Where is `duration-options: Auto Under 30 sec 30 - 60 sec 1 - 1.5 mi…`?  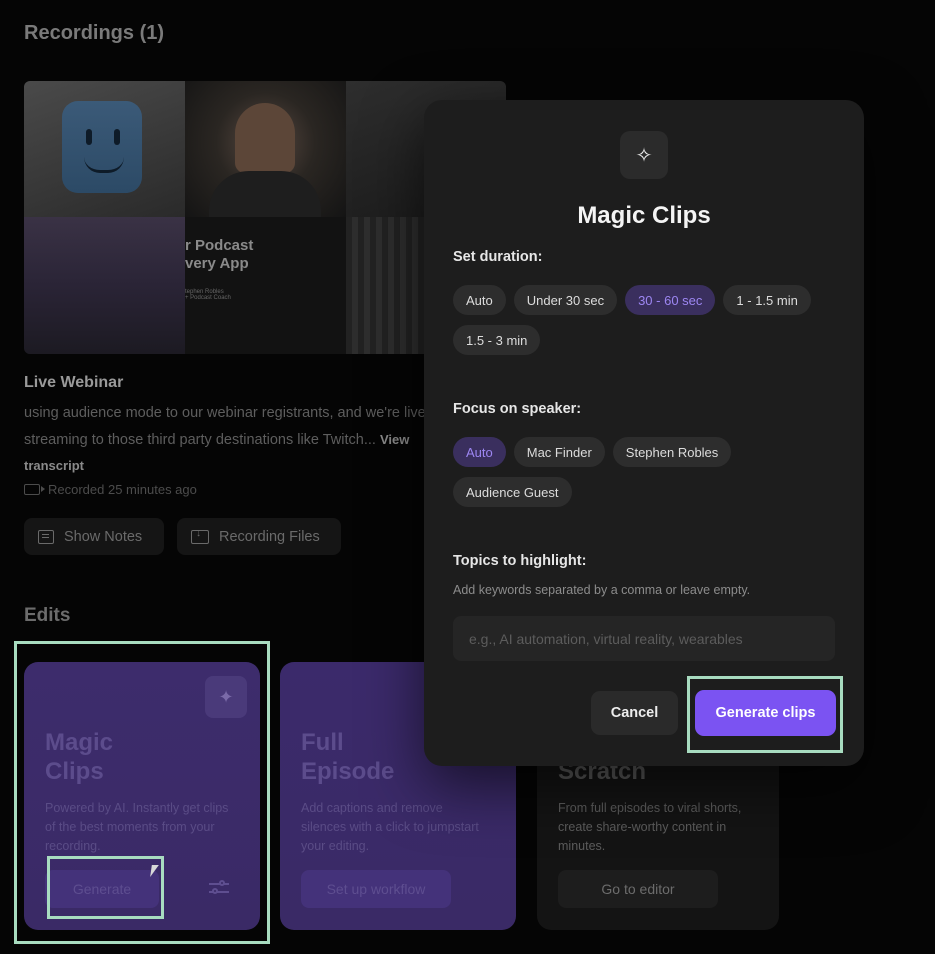
duration-options: Auto Under 30 sec 30 - 60 sec 1 - 1.5 mi… is located at coordinates (650, 320).